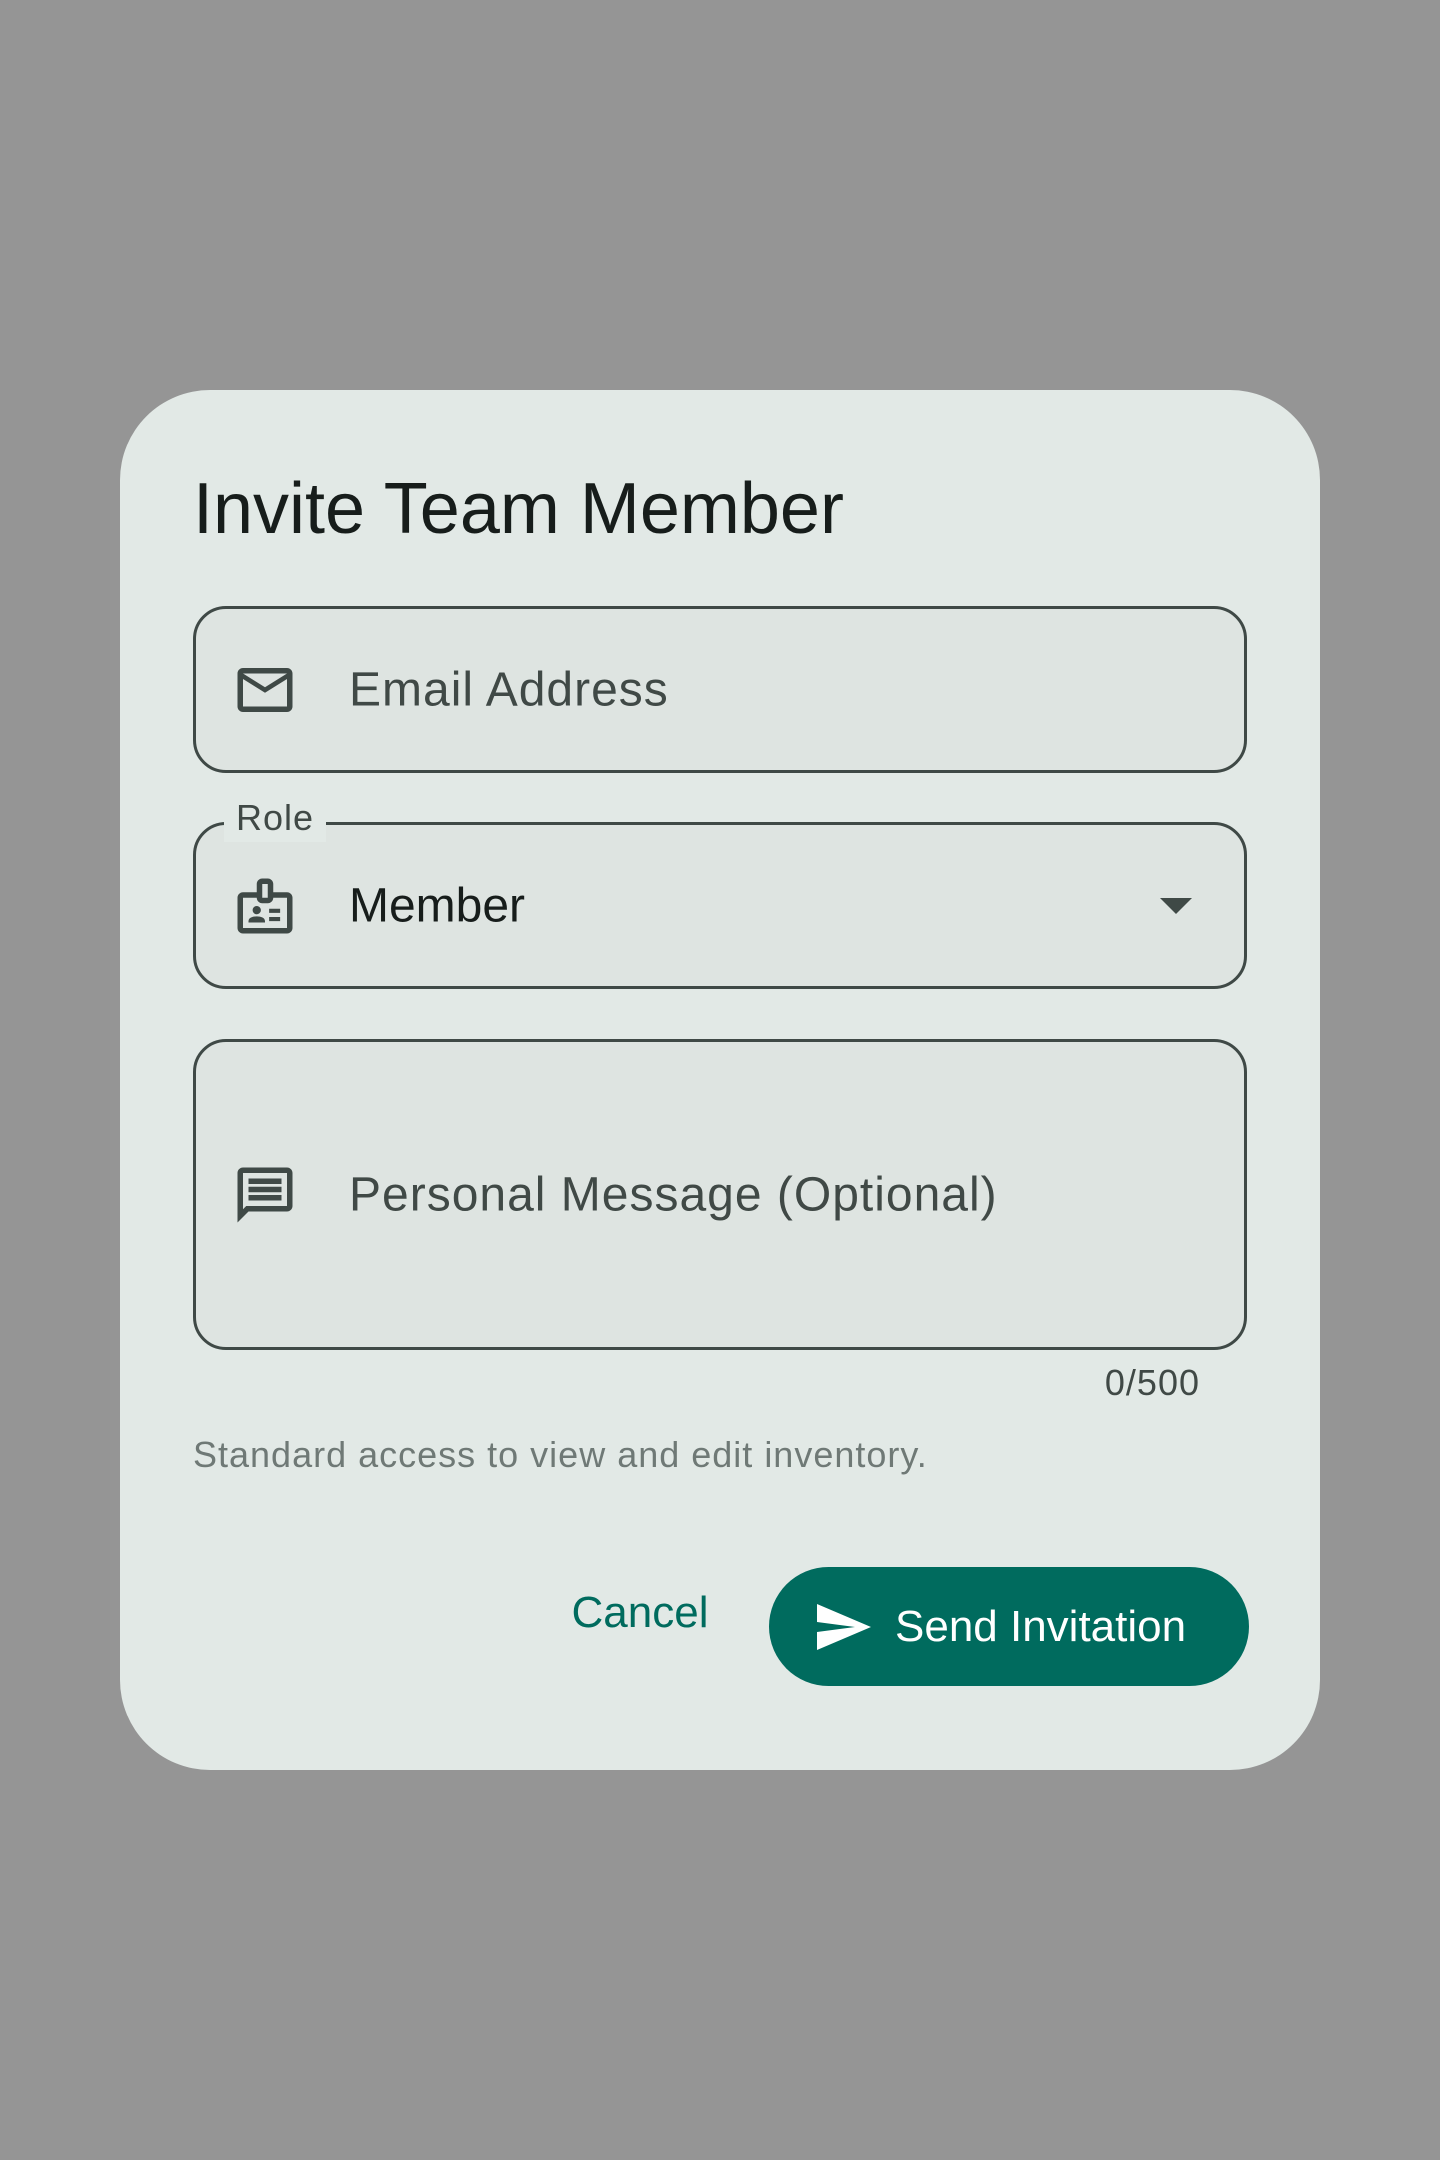  I want to click on dropdown-arrow-icon, so click(1176, 906).